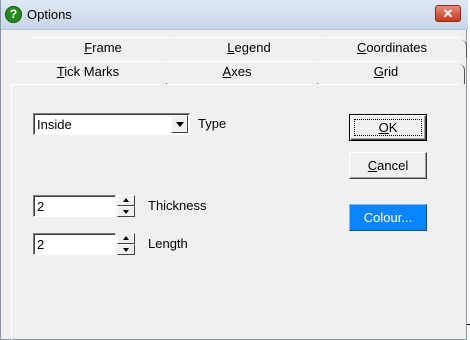 The width and height of the screenshot is (470, 340). Describe the element at coordinates (389, 72) in the screenshot. I see `tab-grid: Grid` at that location.